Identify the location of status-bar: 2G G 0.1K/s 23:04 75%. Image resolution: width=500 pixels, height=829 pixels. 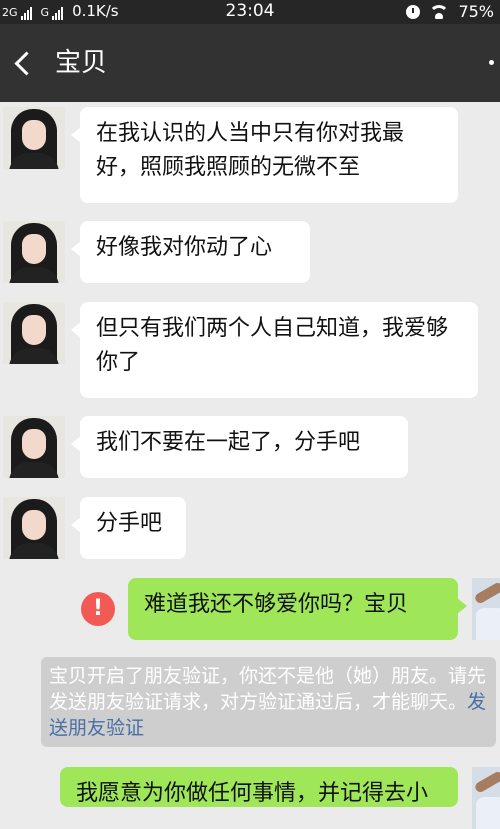
(250, 12).